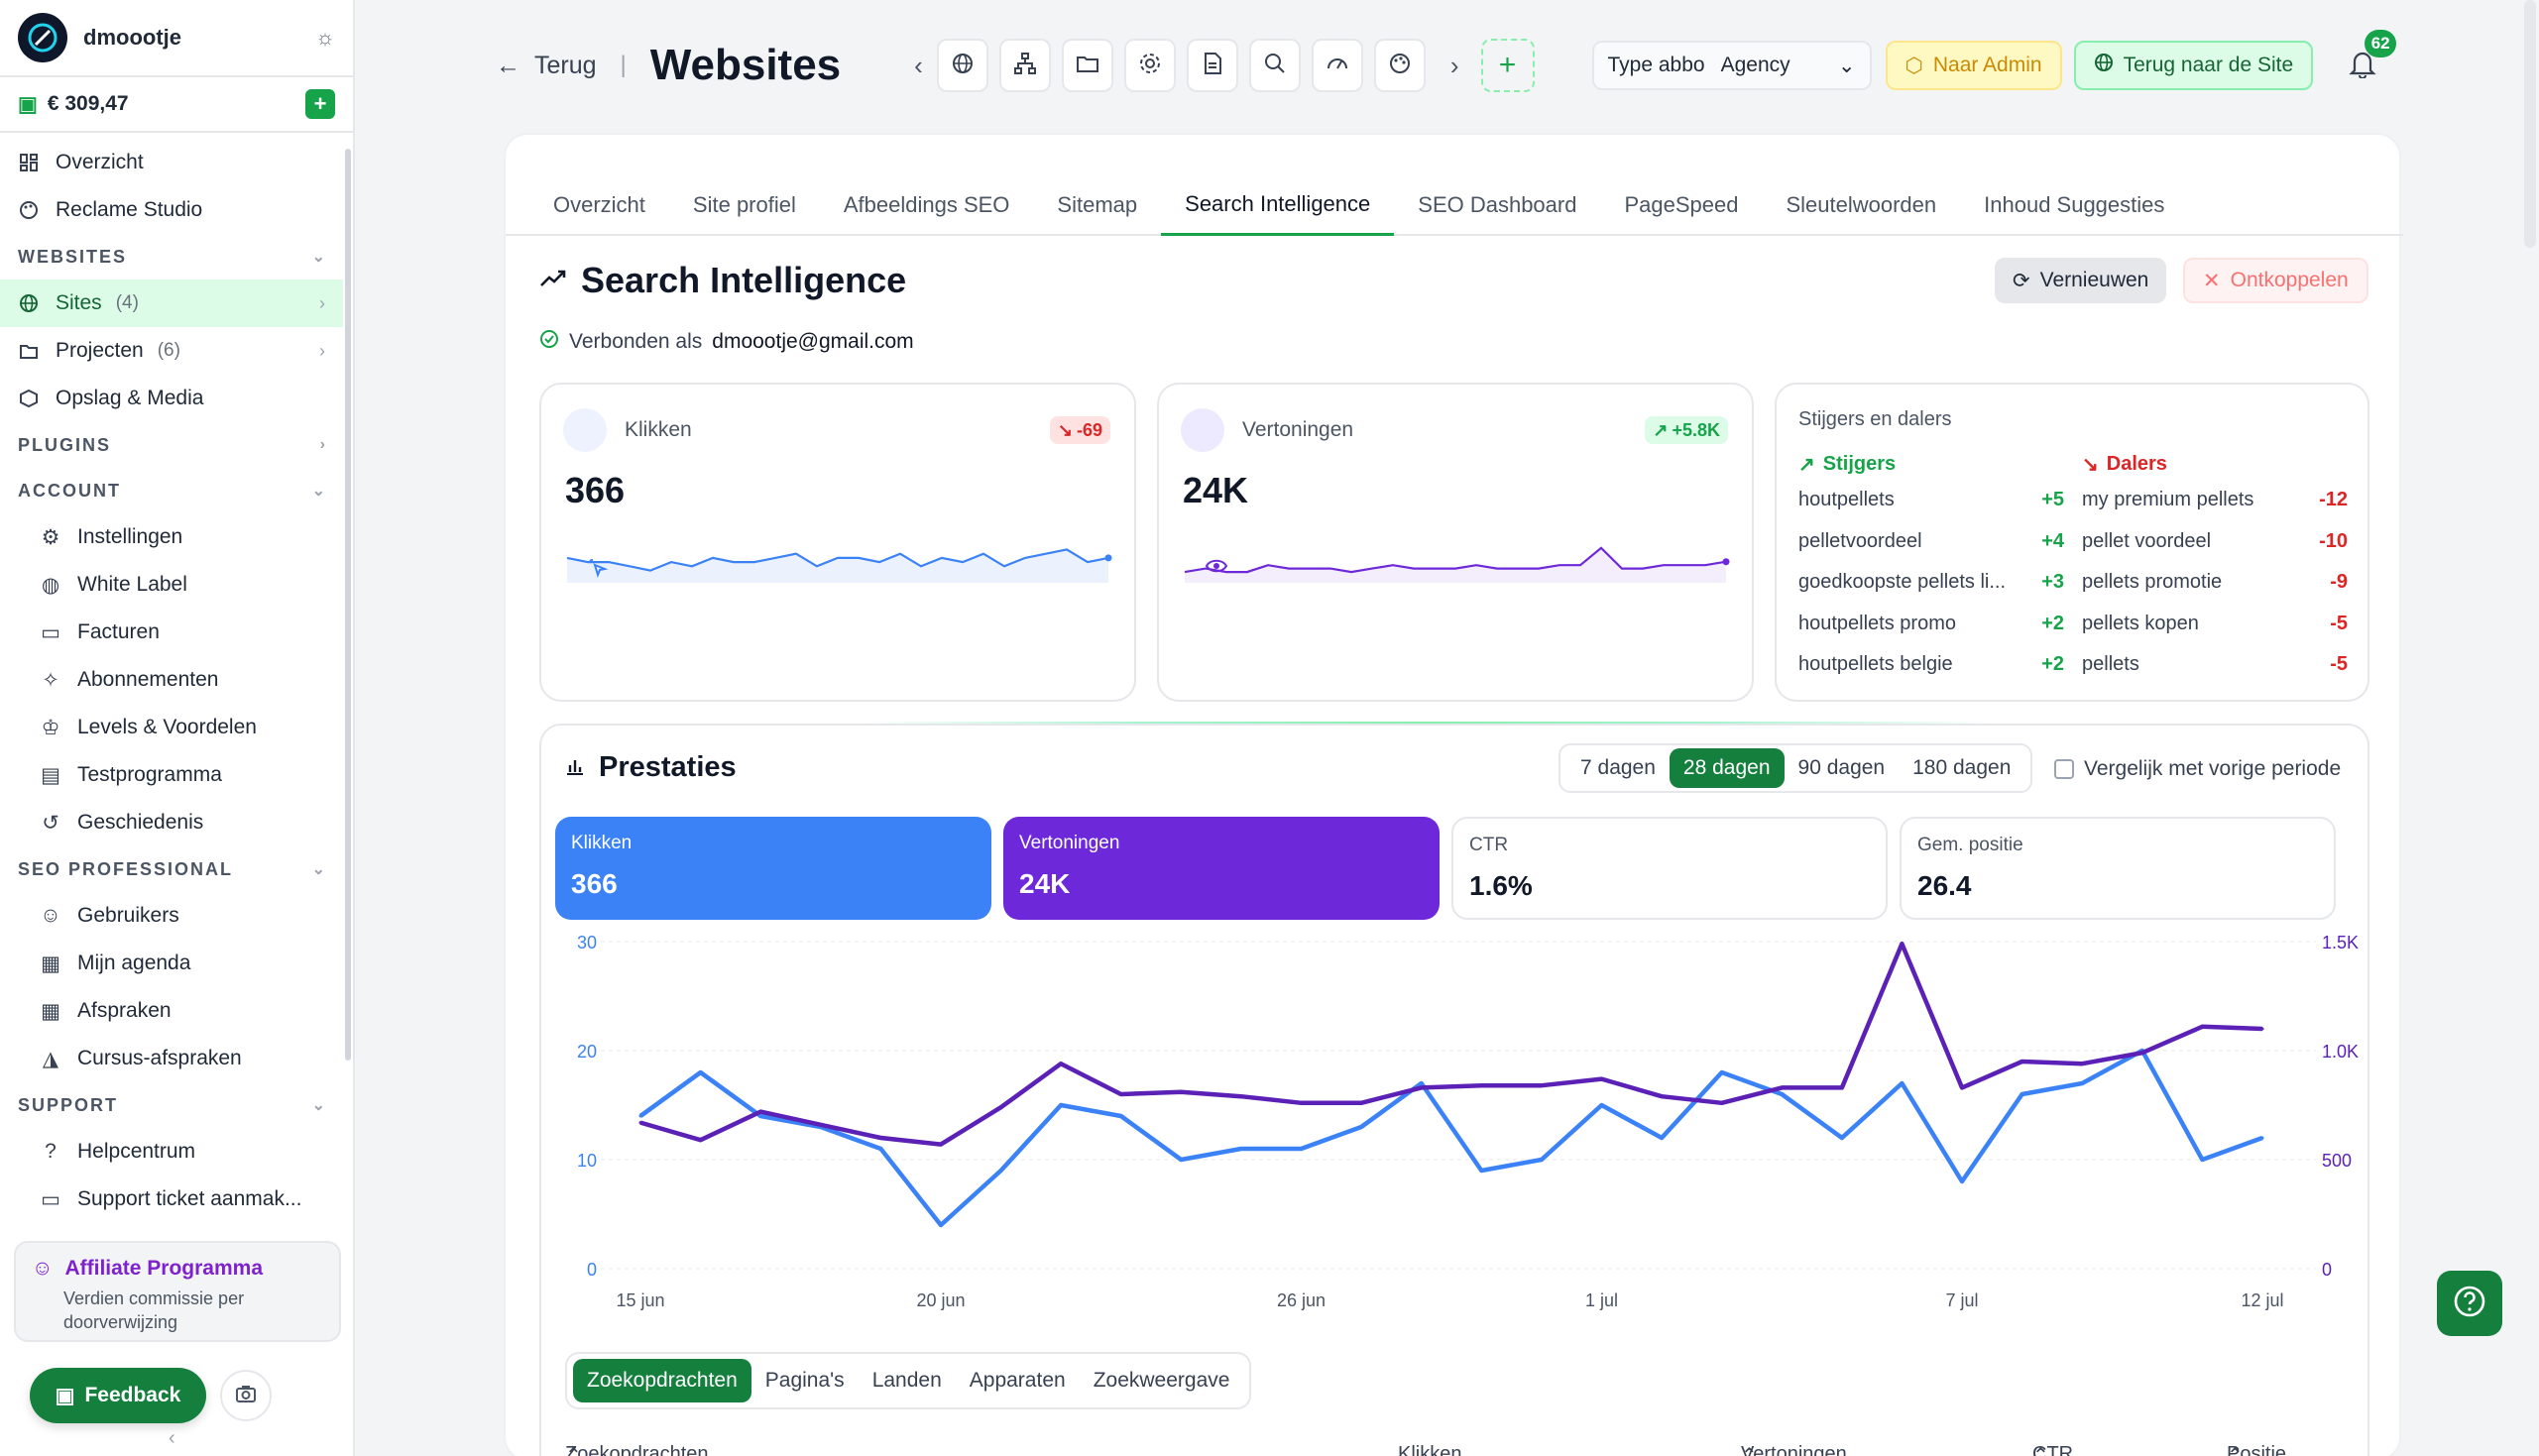  What do you see at coordinates (1618, 768) in the screenshot?
I see `range-7-days: 7 dagen` at bounding box center [1618, 768].